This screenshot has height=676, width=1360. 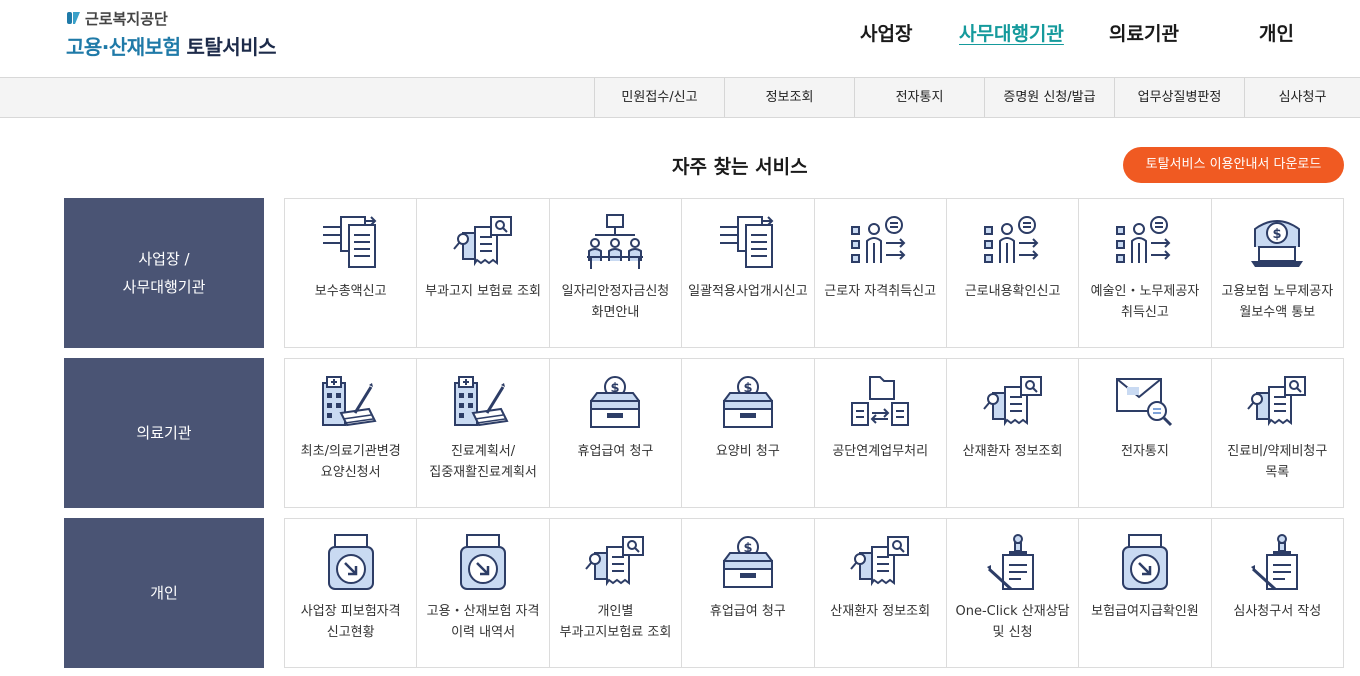 I want to click on service-tile-label: 근로자 자격취득신고, so click(x=880, y=291).